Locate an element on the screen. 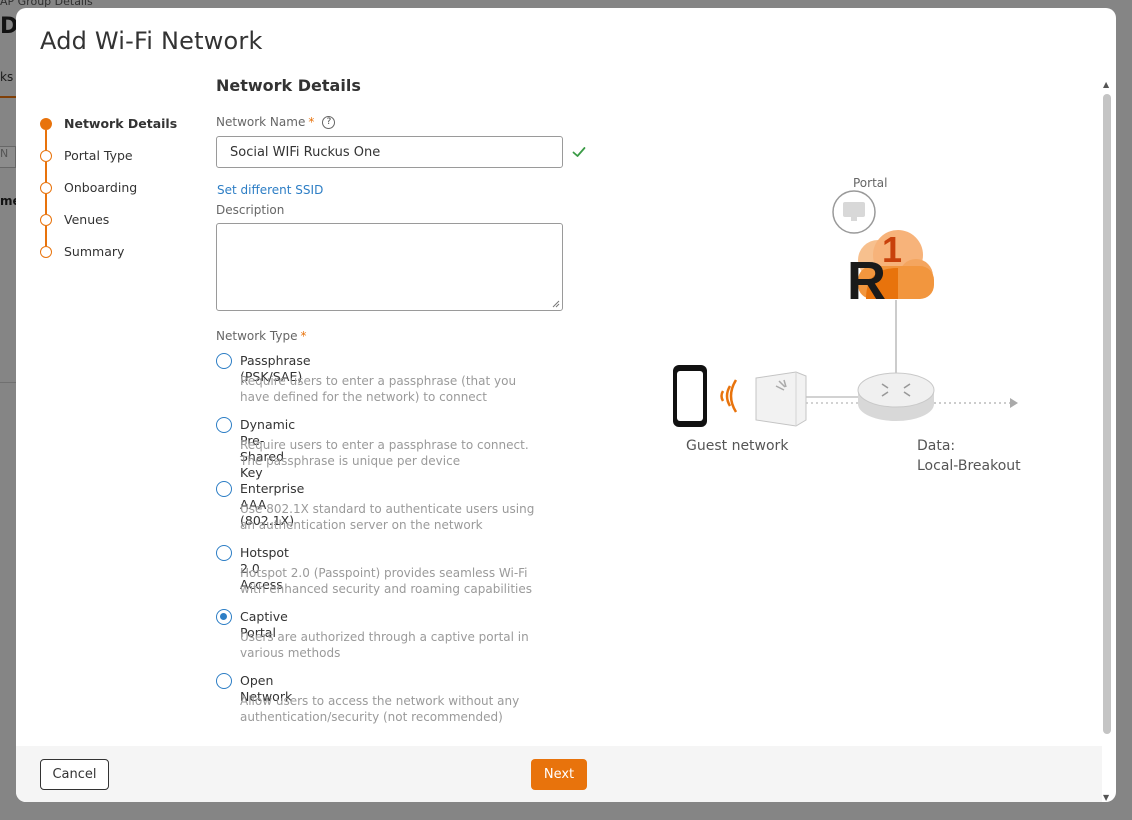 The height and width of the screenshot is (820, 1132). network-type-label: Network Type * is located at coordinates (261, 336).